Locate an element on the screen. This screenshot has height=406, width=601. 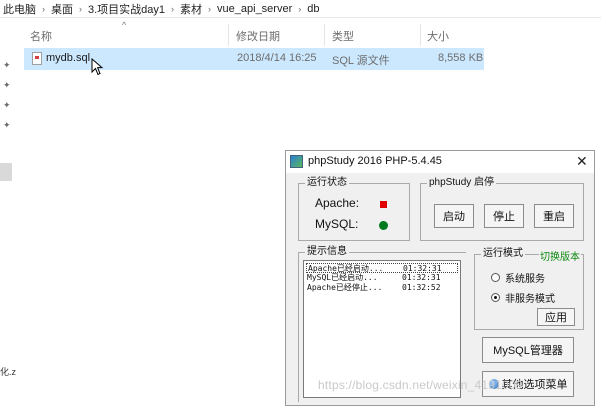
mouse-cursor-icon is located at coordinates (97, 67).